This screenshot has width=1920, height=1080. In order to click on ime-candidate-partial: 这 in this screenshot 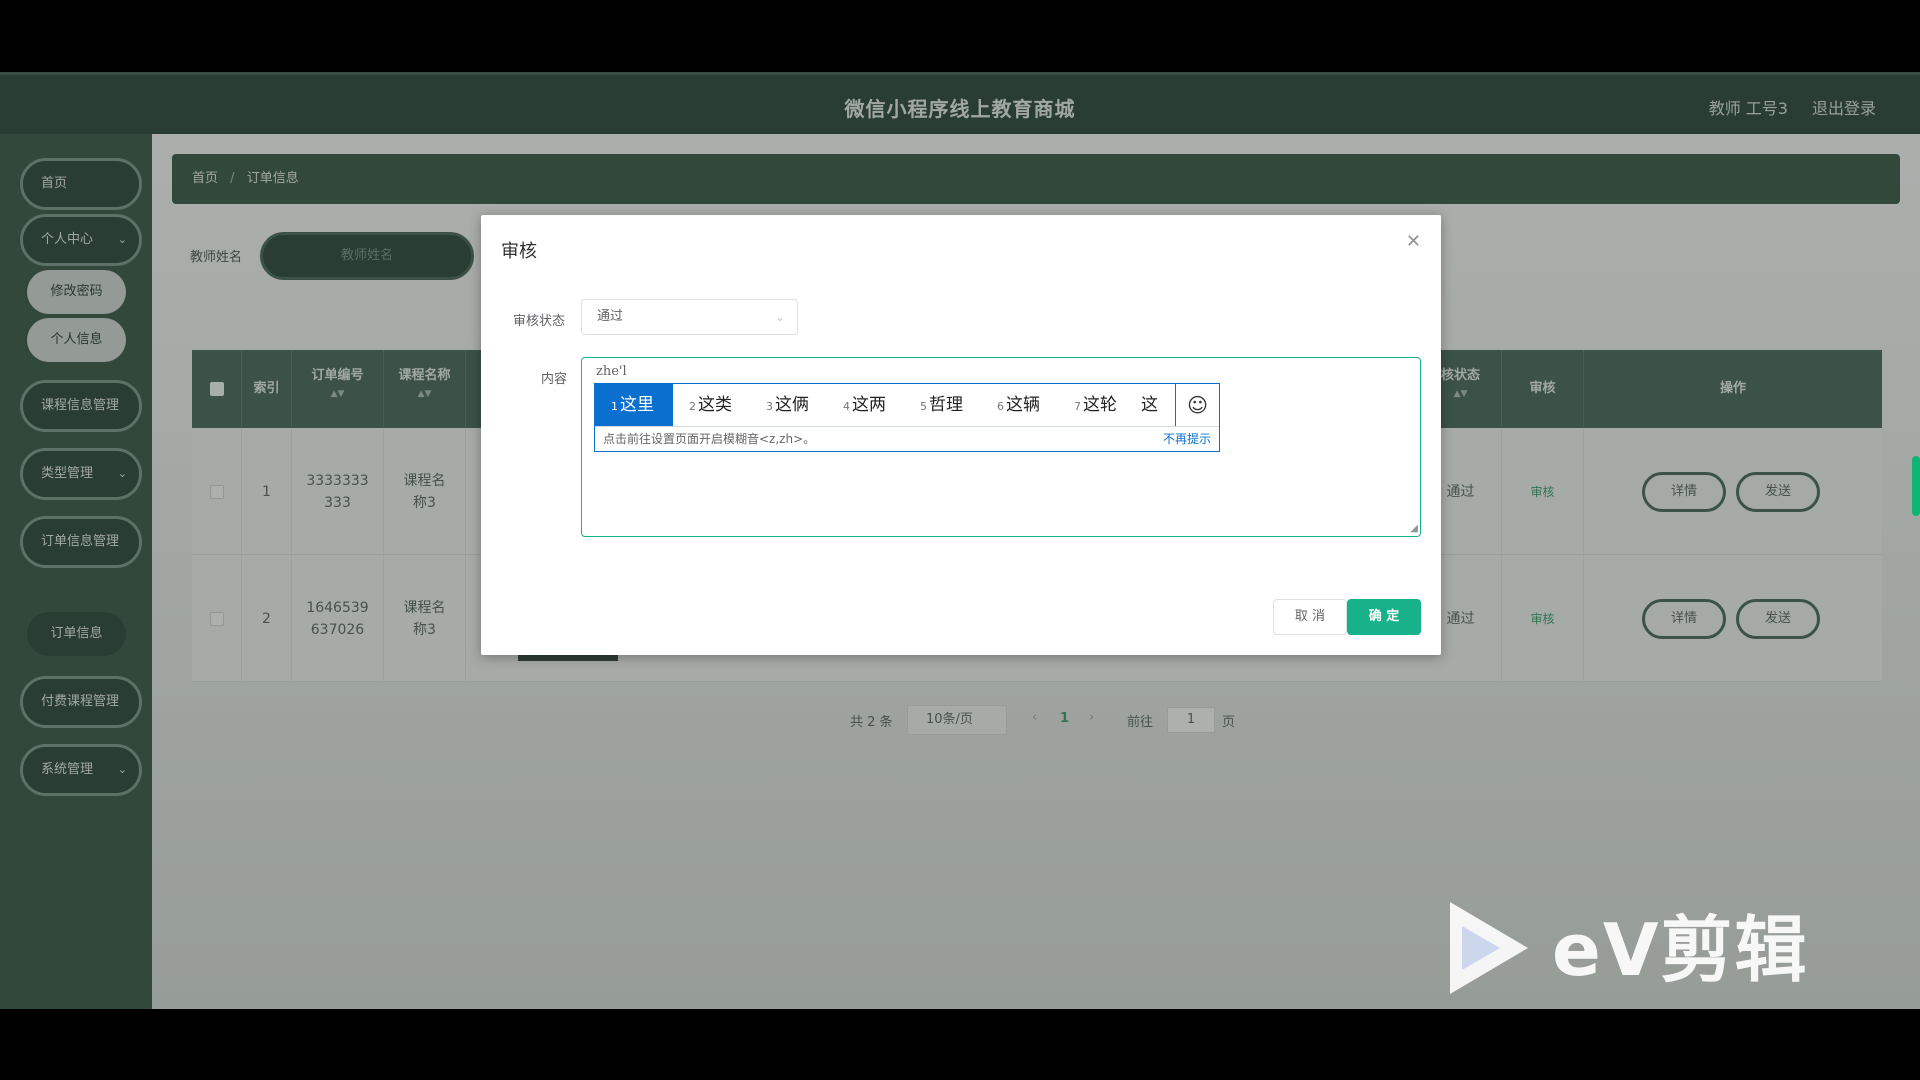, I will do `click(1146, 405)`.